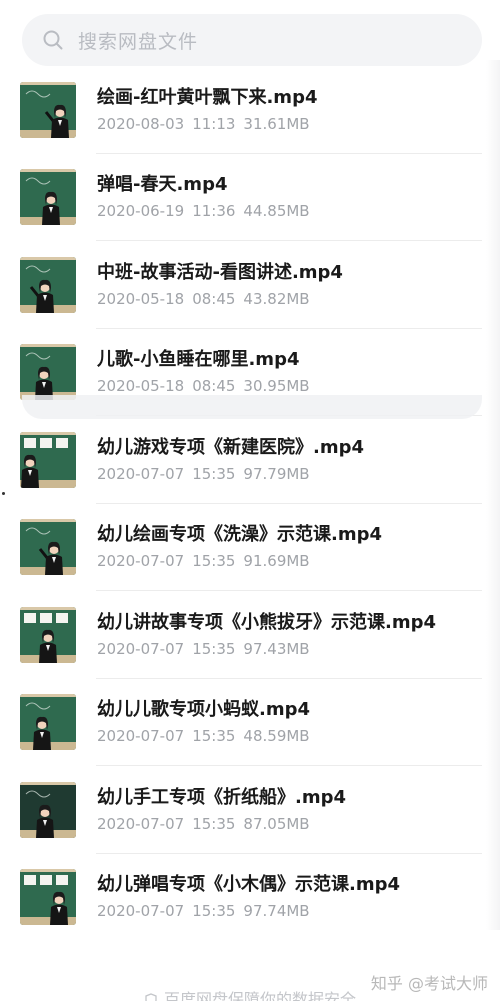 This screenshot has width=500, height=1001. I want to click on file-size: 97.74MB, so click(276, 911).